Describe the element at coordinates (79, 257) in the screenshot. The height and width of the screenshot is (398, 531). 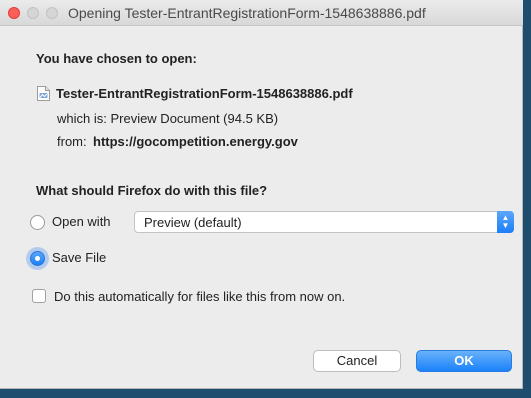
I see `save-file-label: Save File` at that location.